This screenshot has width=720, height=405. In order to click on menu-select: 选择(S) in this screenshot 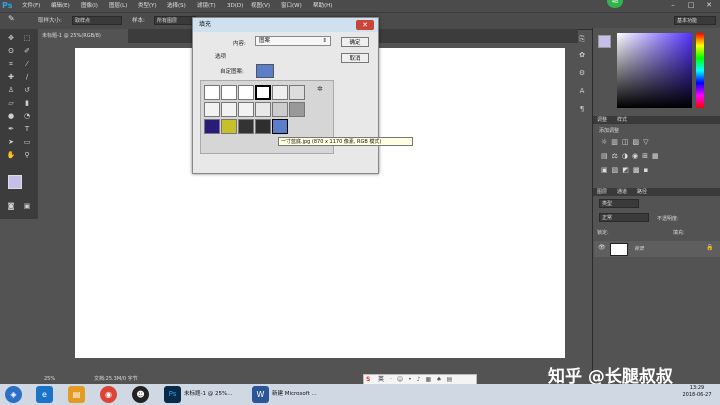, I will do `click(176, 6)`.